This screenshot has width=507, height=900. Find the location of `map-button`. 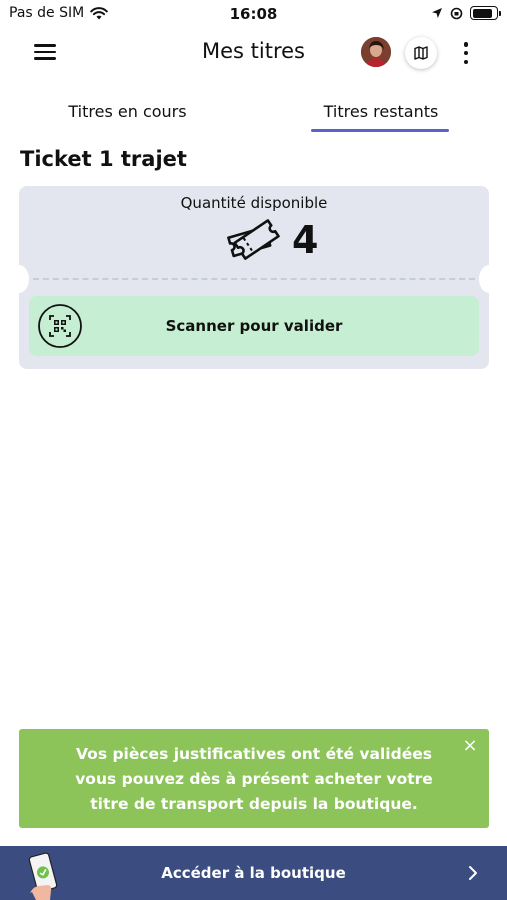

map-button is located at coordinates (421, 53).